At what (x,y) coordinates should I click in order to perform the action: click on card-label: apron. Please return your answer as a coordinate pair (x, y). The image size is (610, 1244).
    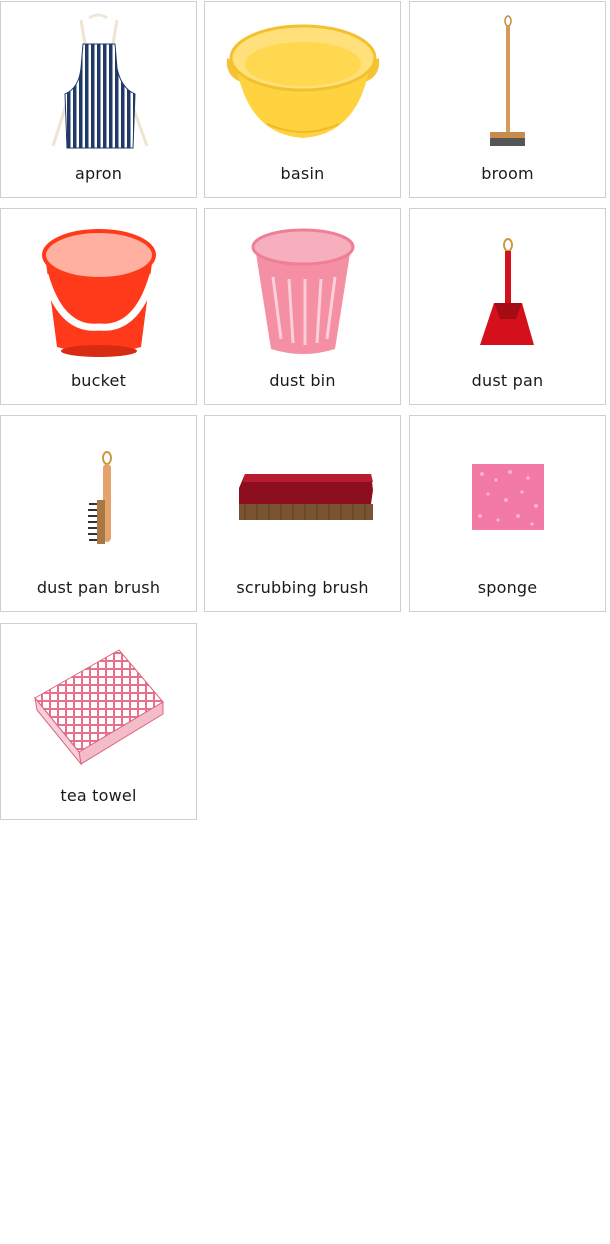
    Looking at the image, I should click on (98, 173).